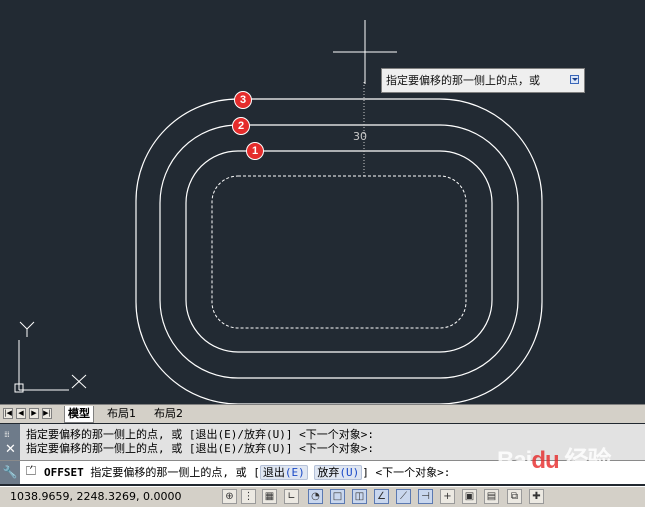 The width and height of the screenshot is (645, 507). Describe the element at coordinates (322, 413) in the screenshot. I see `layout-tabs-bar: |◀ ◀ ▶ ▶| 模型 布局1 布局2` at that location.